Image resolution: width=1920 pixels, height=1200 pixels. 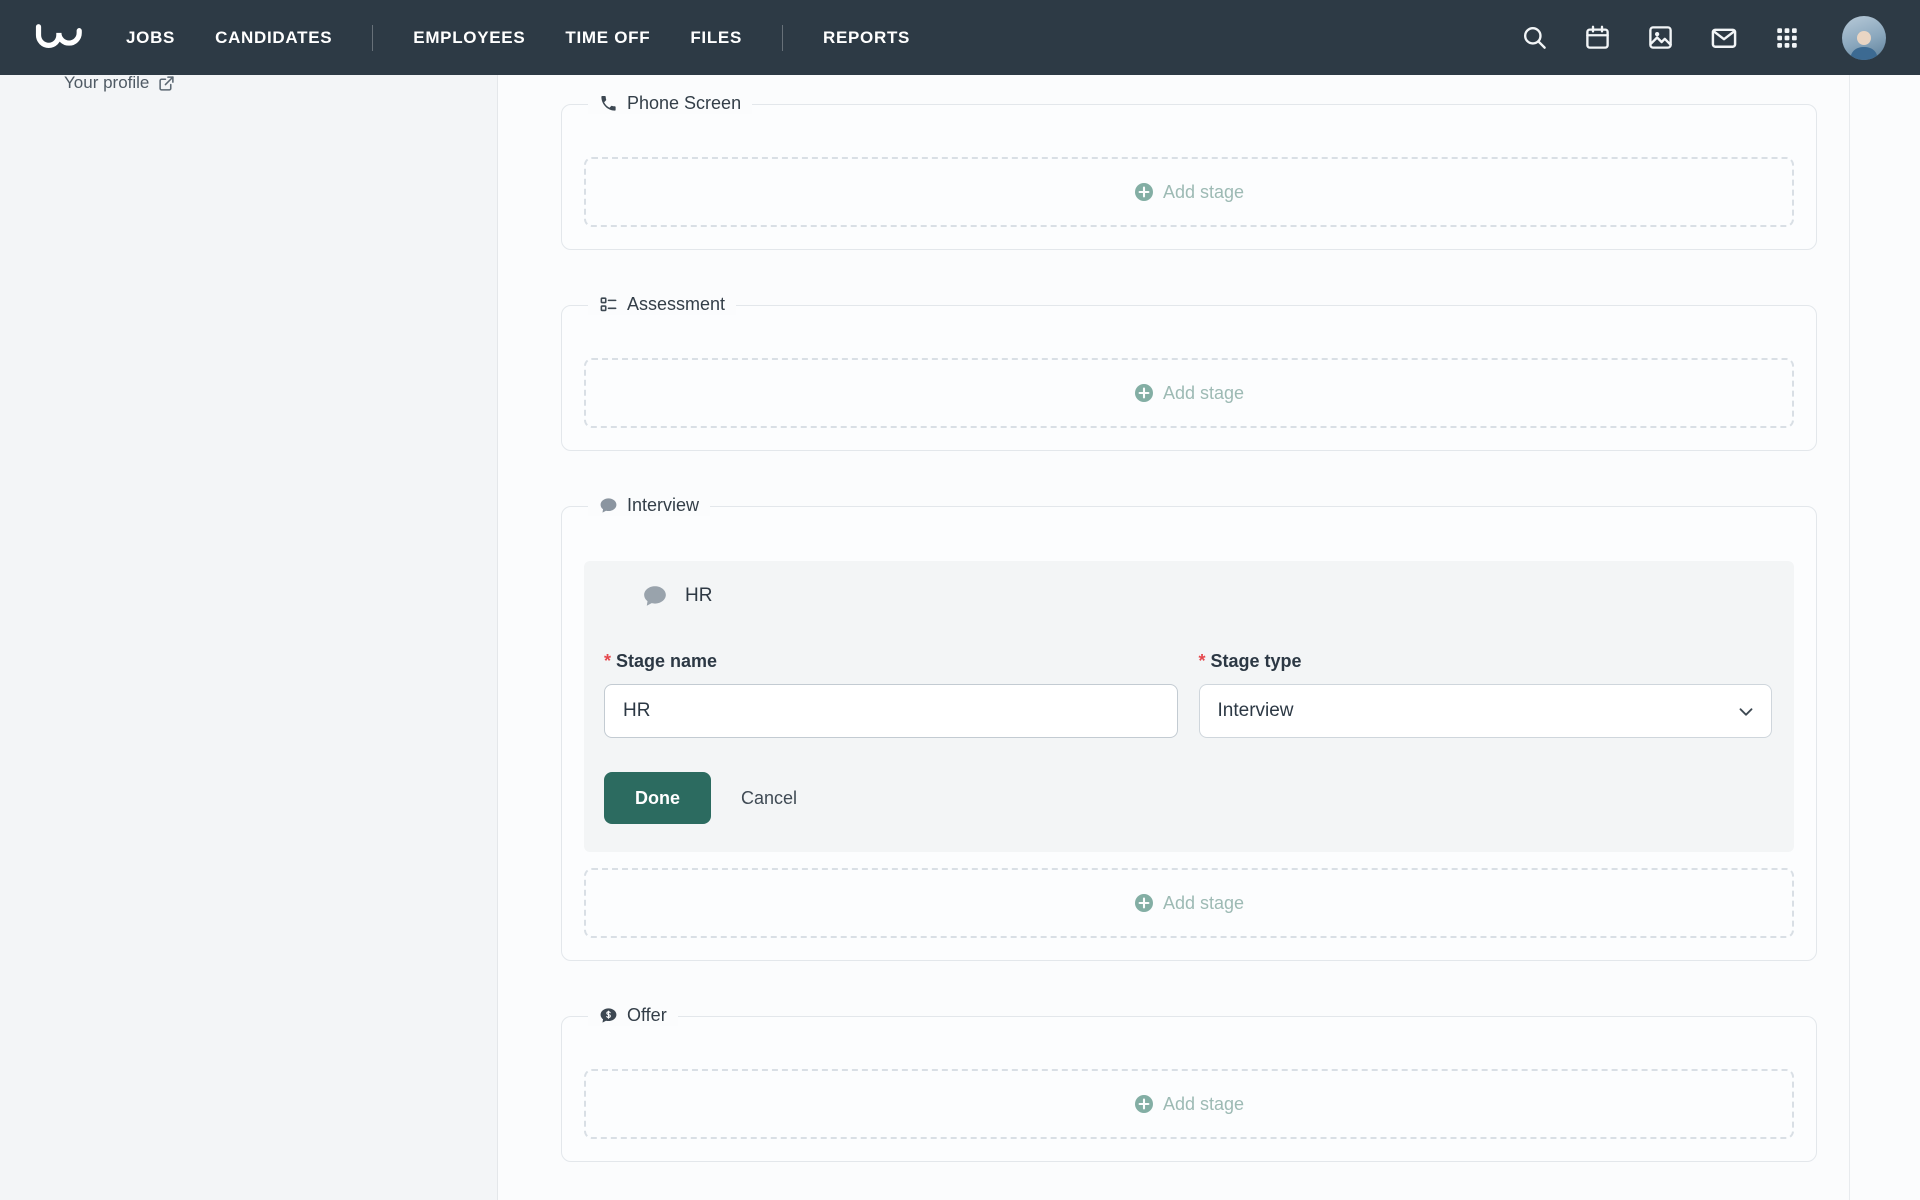 What do you see at coordinates (1724, 38) in the screenshot?
I see `mail-icon` at bounding box center [1724, 38].